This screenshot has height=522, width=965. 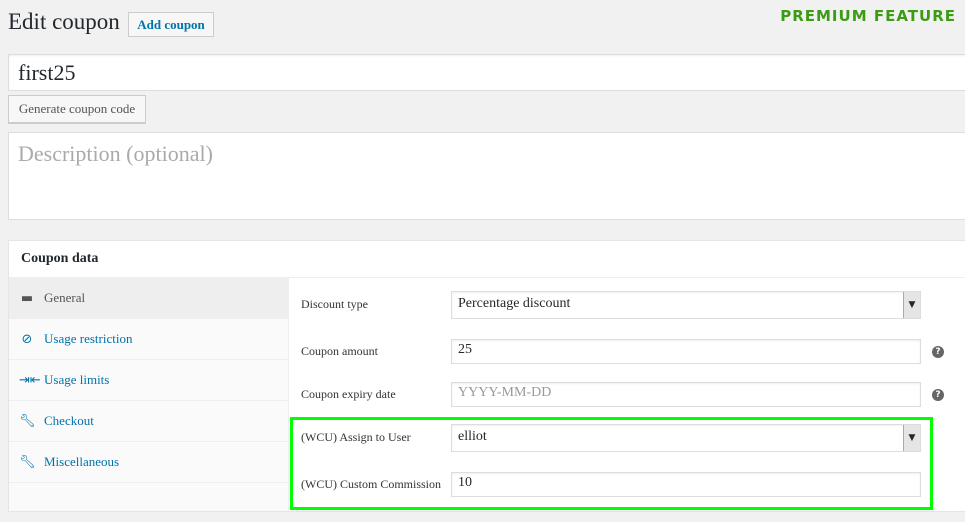 I want to click on tab-label: Usage limits, so click(x=77, y=379).